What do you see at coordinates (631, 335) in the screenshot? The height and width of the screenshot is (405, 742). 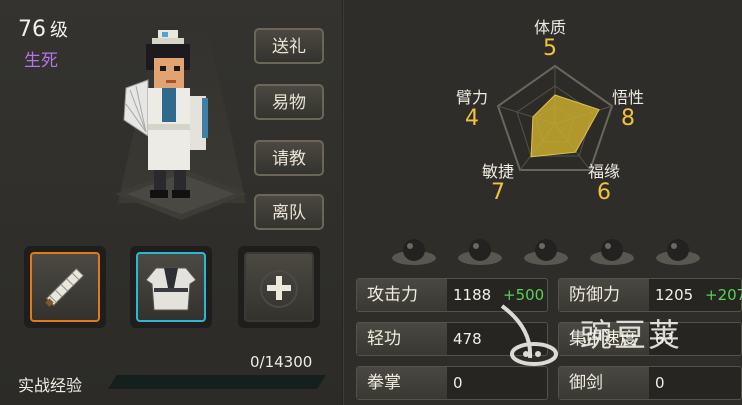 I see `watermark-text: 豌豆荚` at bounding box center [631, 335].